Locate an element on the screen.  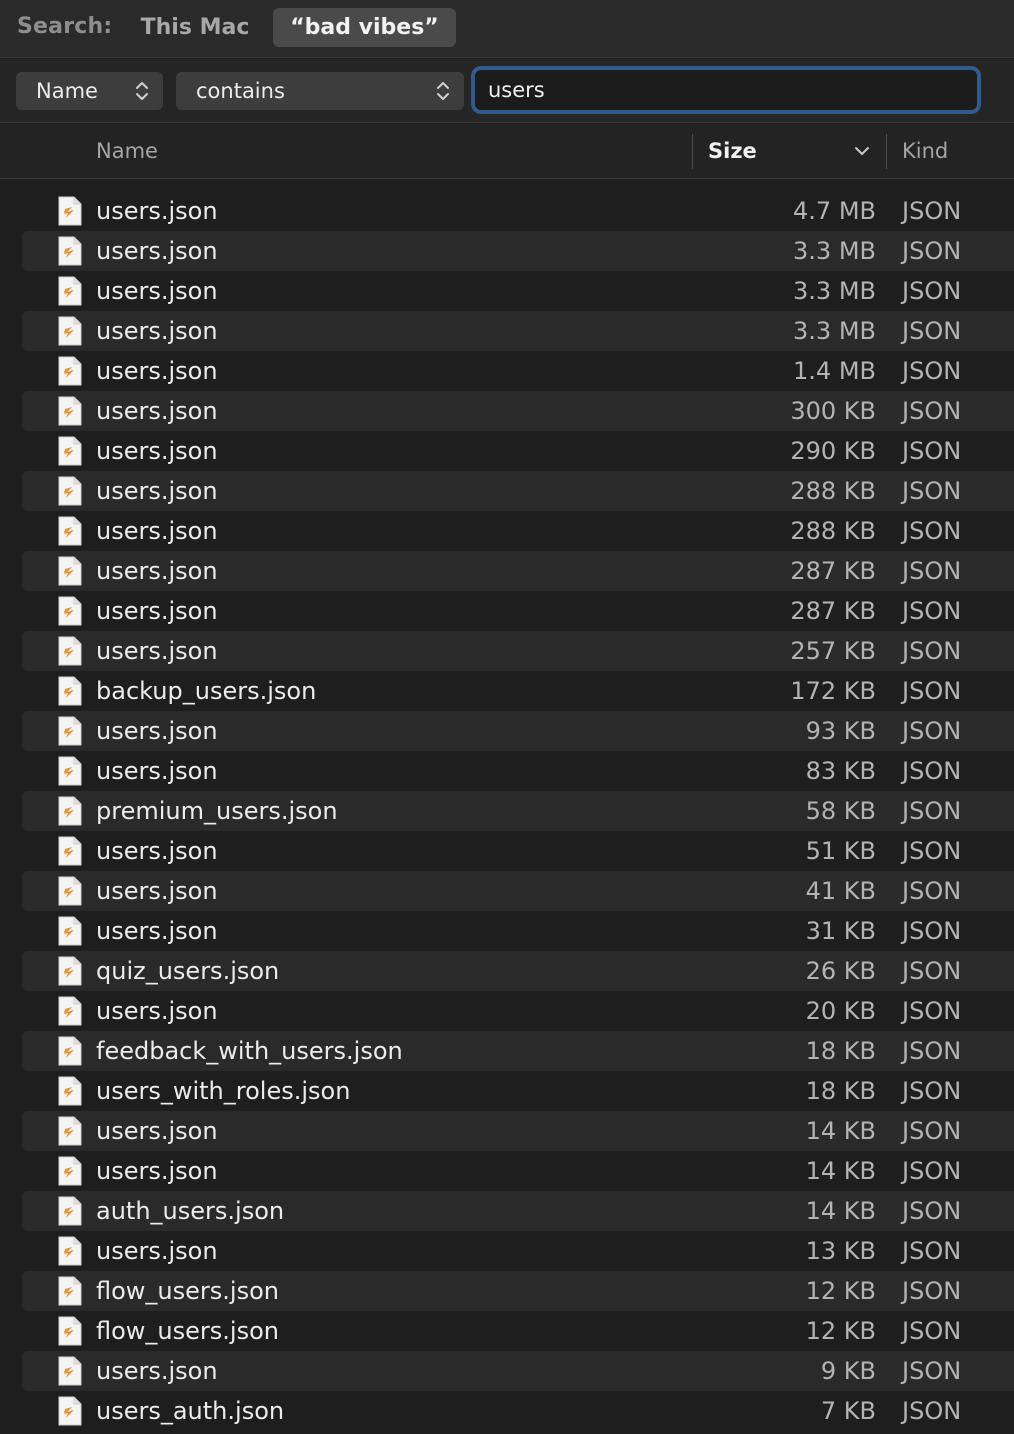
table-row: users.json 13 KB JSON is located at coordinates (518, 1251).